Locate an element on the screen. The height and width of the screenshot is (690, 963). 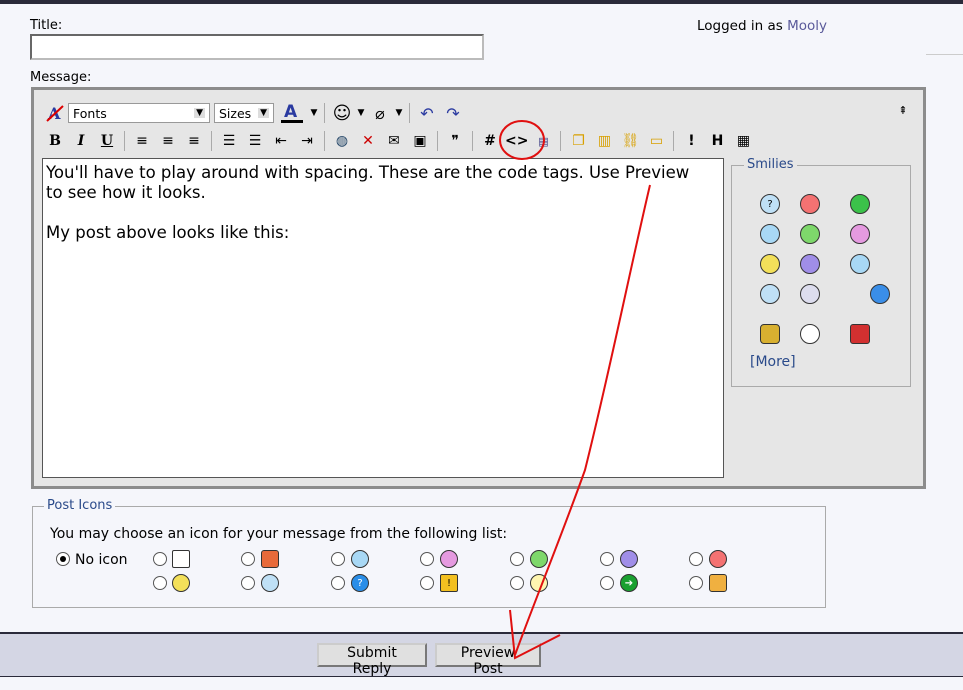
unordered-list-icon: ☰ is located at coordinates (255, 141).